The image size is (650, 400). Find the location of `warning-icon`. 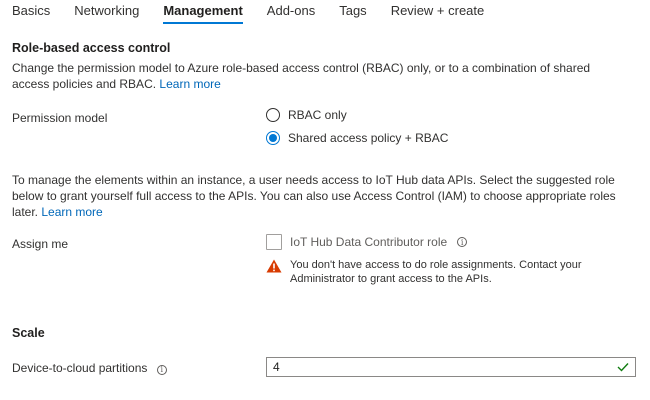

warning-icon is located at coordinates (274, 266).